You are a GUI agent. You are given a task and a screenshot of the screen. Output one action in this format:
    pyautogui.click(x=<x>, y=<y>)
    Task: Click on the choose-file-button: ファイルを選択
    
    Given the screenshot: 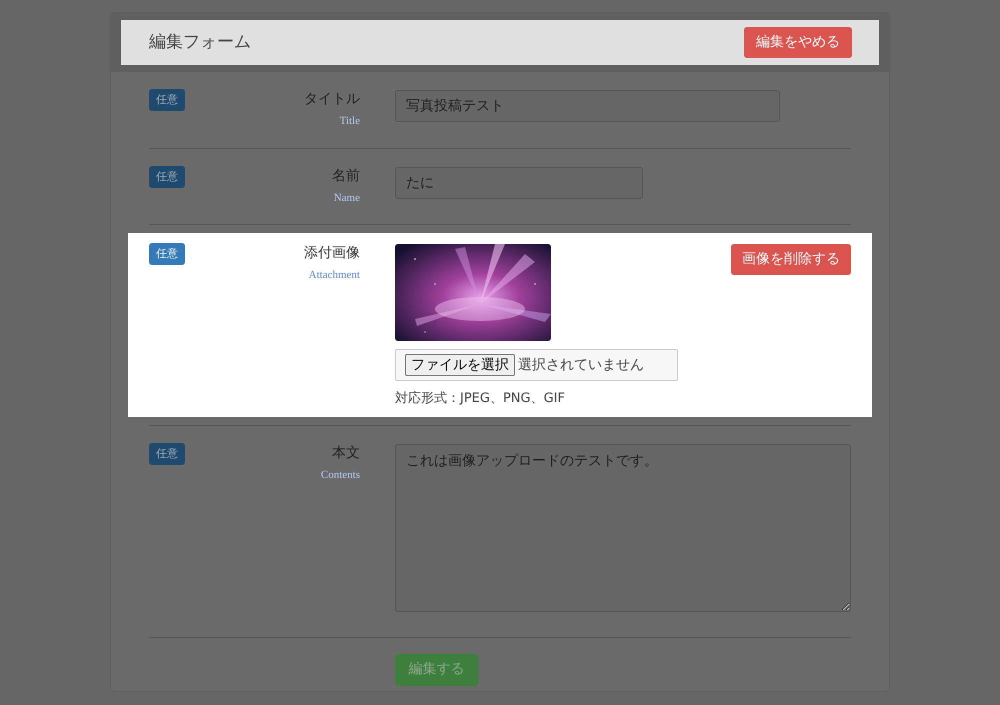 What is the action you would take?
    pyautogui.click(x=460, y=365)
    